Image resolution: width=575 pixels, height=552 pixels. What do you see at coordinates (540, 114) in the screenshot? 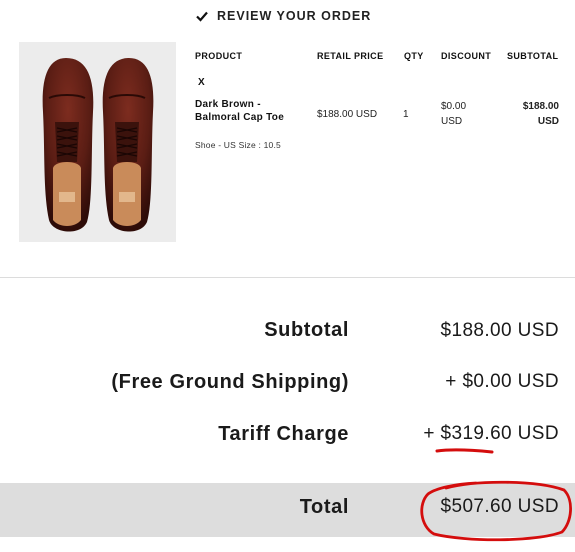
I see `item-subtotal: $188.00 USD` at bounding box center [540, 114].